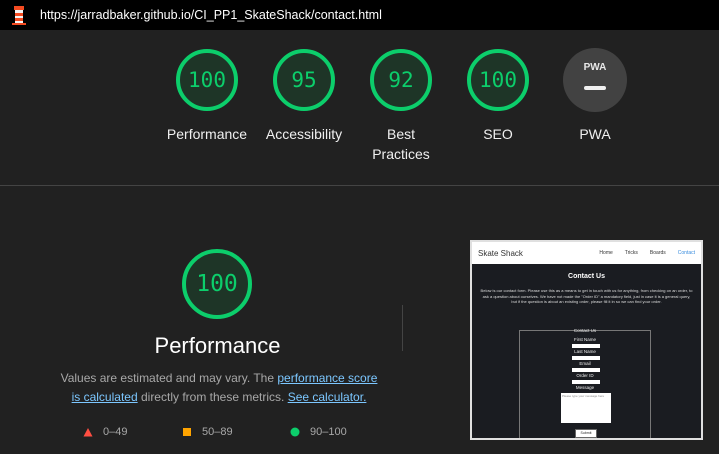  Describe the element at coordinates (595, 134) in the screenshot. I see `gauge-label: PWA` at that location.